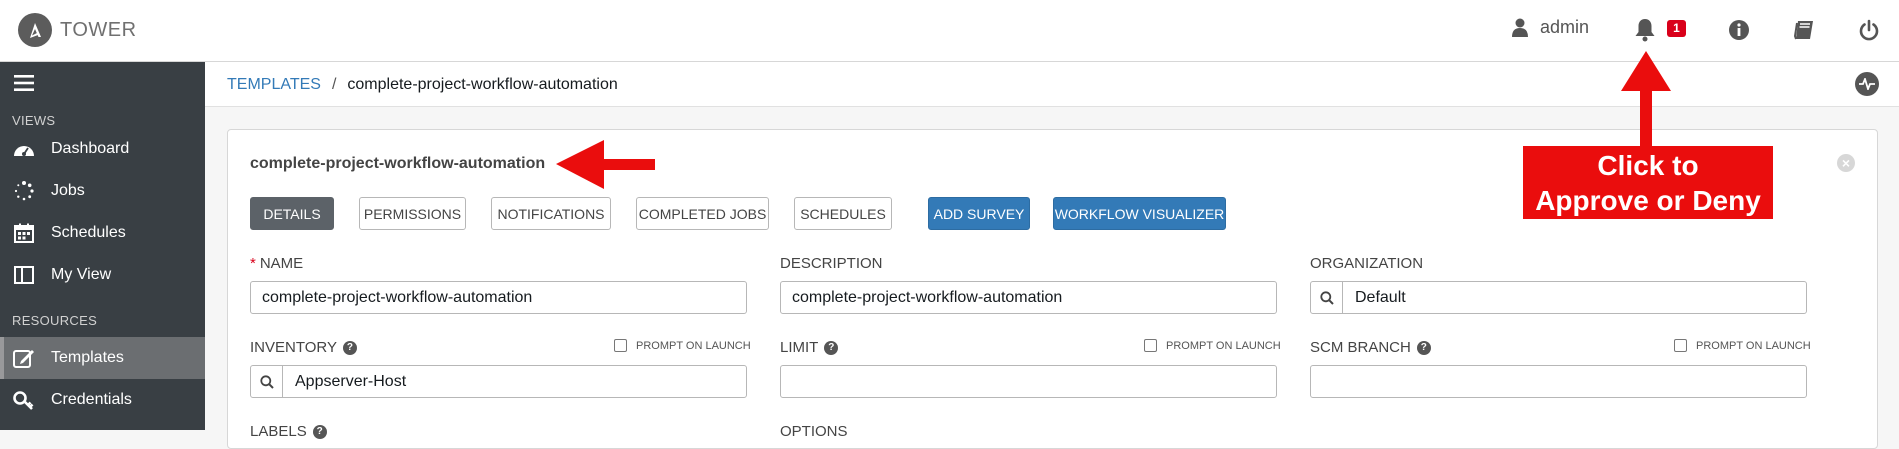 The width and height of the screenshot is (1899, 449). I want to click on annotation-line-1: Click to, so click(1648, 165).